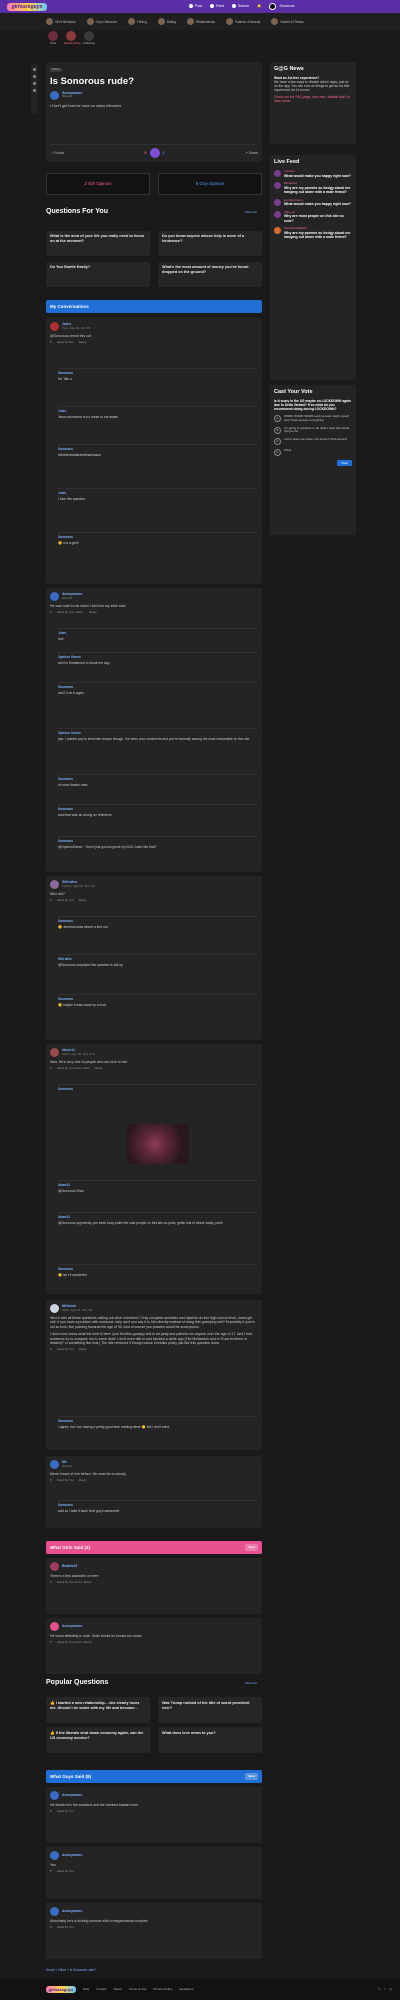 The height and width of the screenshot is (2000, 400). What do you see at coordinates (195, 6) in the screenshot?
I see `nav-post: Post` at bounding box center [195, 6].